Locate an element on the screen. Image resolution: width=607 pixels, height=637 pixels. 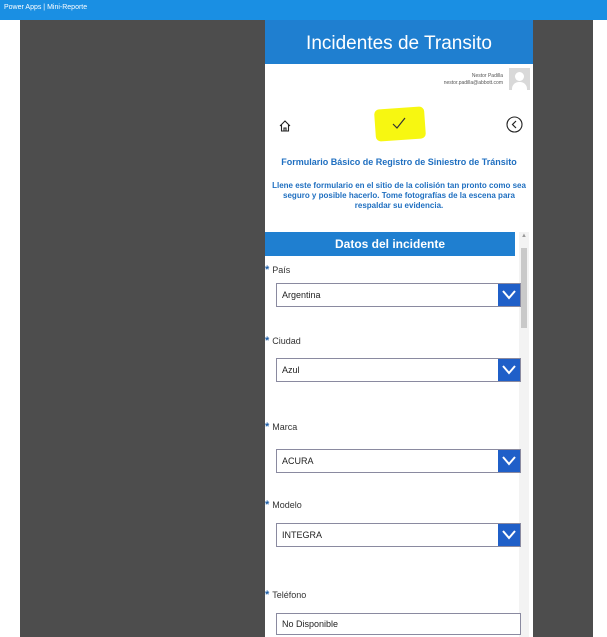
modelo-value: INTEGRA is located at coordinates (302, 535).